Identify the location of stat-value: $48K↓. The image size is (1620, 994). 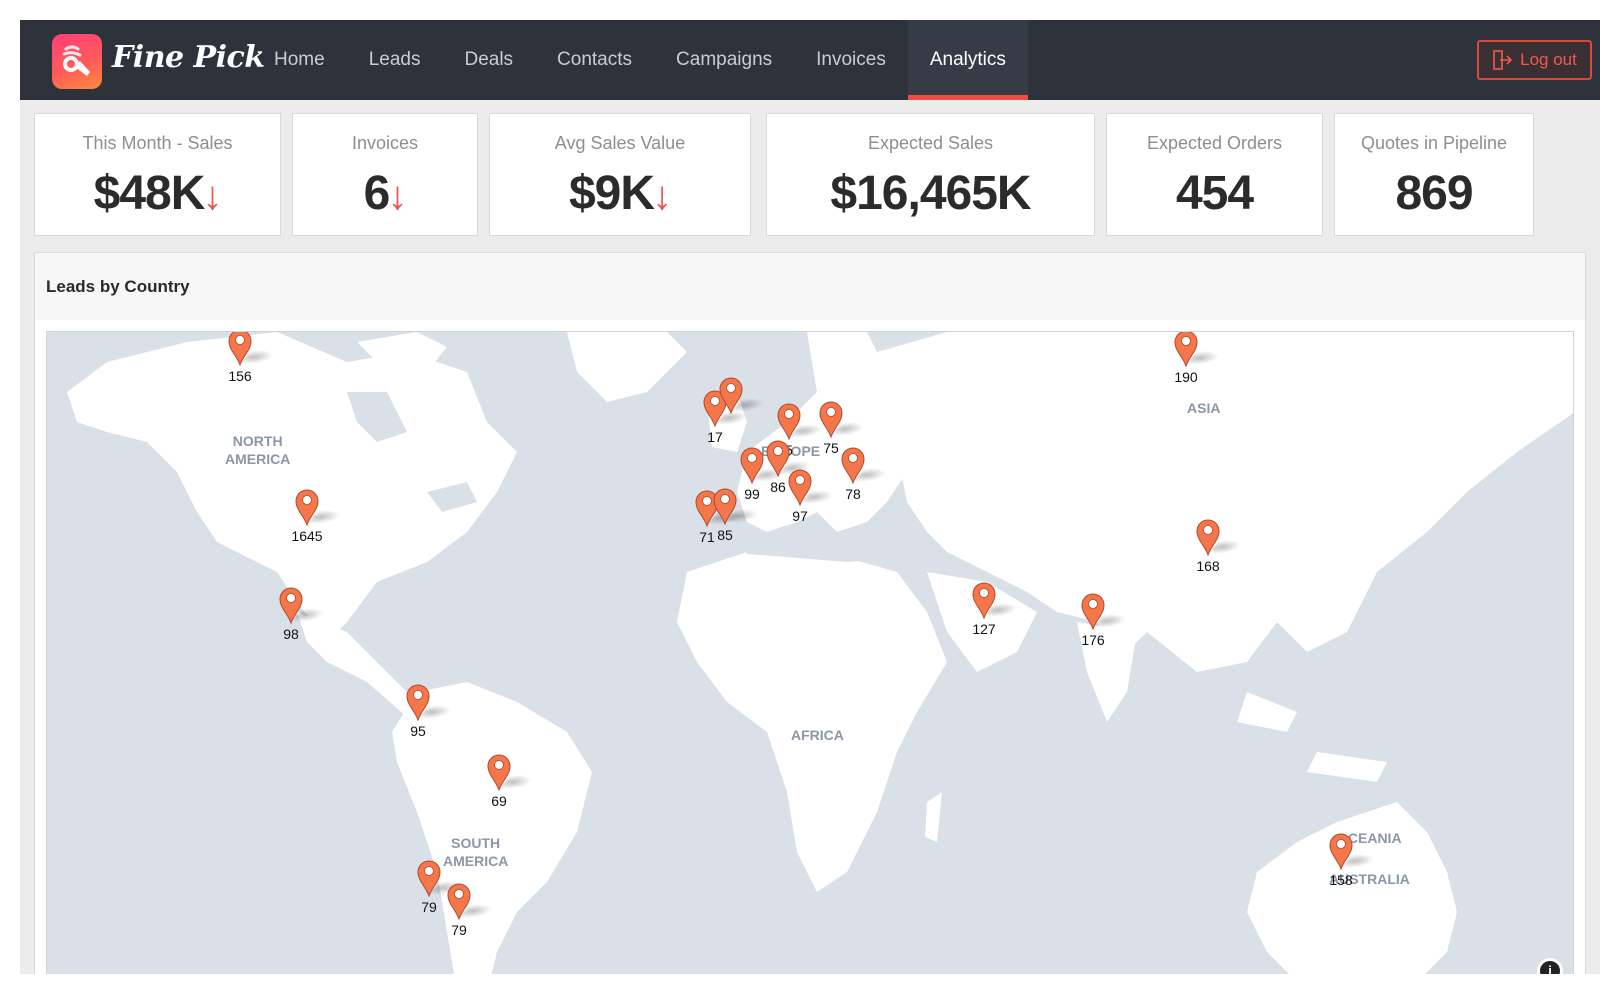
(157, 193).